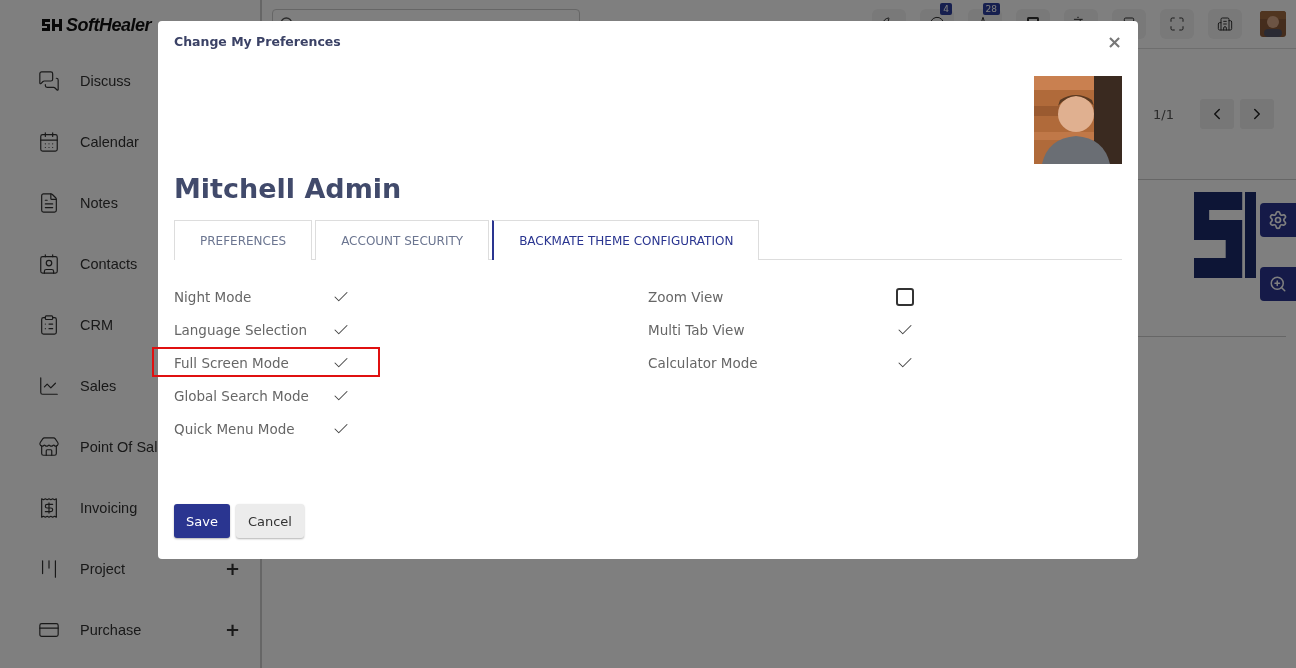  What do you see at coordinates (288, 188) in the screenshot?
I see `user-name: Mitchell Admin` at bounding box center [288, 188].